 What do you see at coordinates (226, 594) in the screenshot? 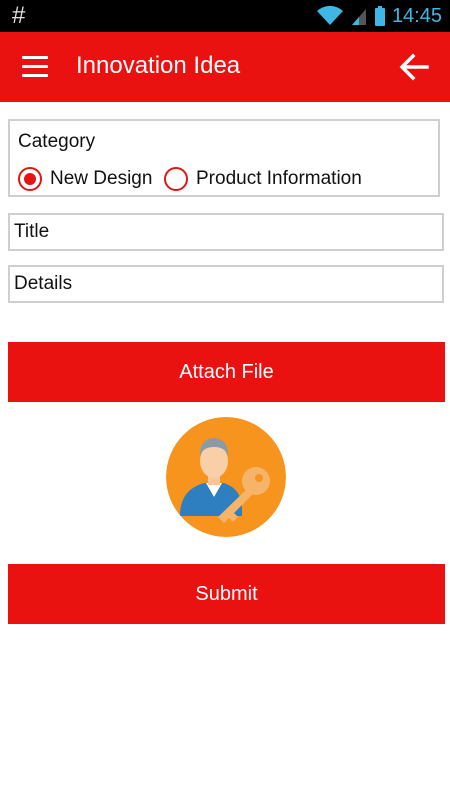
I see `submit-button: Submit` at bounding box center [226, 594].